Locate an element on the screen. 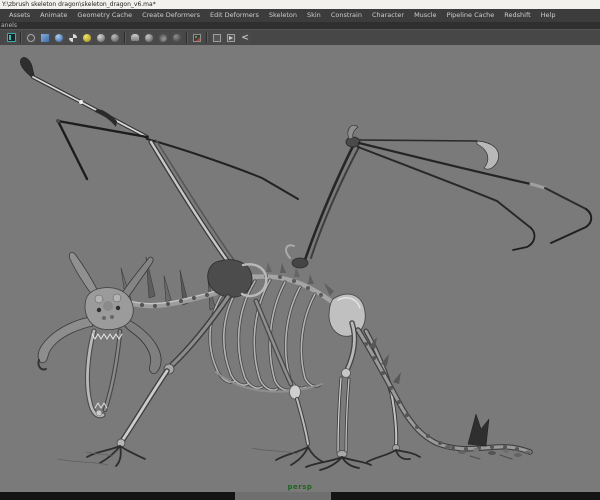 The width and height of the screenshot is (600, 500). sphere-glyph-c is located at coordinates (177, 37).